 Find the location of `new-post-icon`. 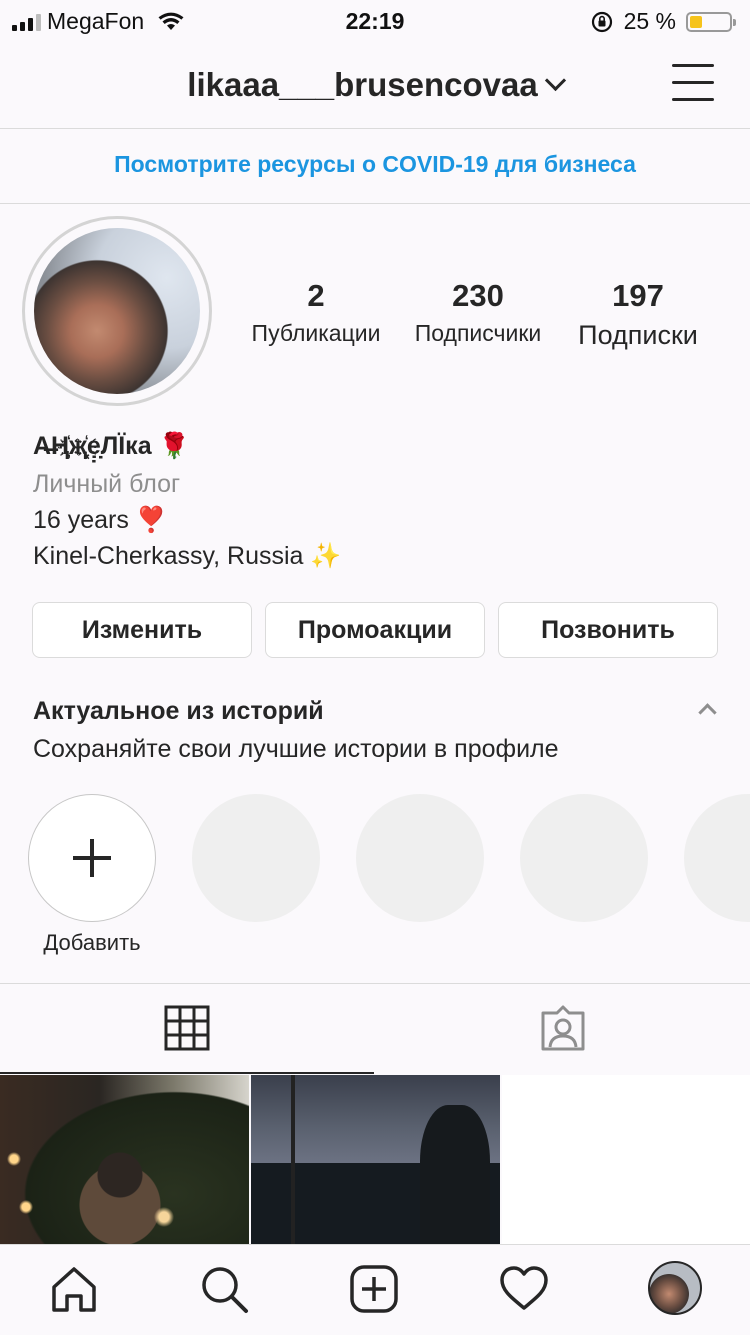

new-post-icon is located at coordinates (374, 1289).